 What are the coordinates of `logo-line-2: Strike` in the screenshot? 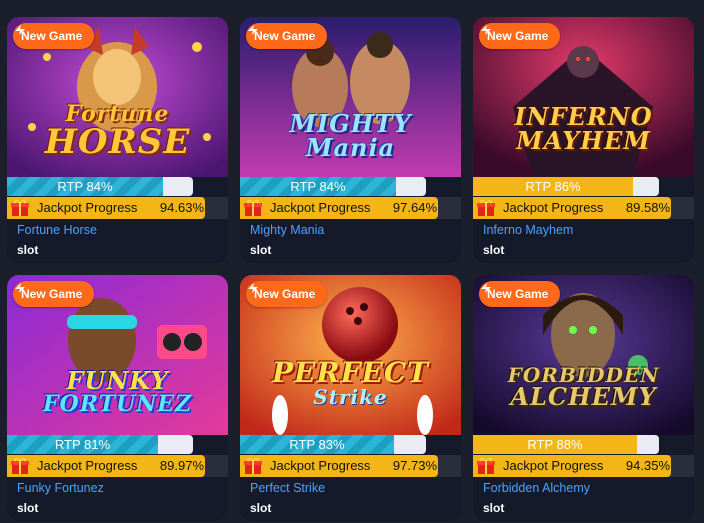 It's located at (350, 397).